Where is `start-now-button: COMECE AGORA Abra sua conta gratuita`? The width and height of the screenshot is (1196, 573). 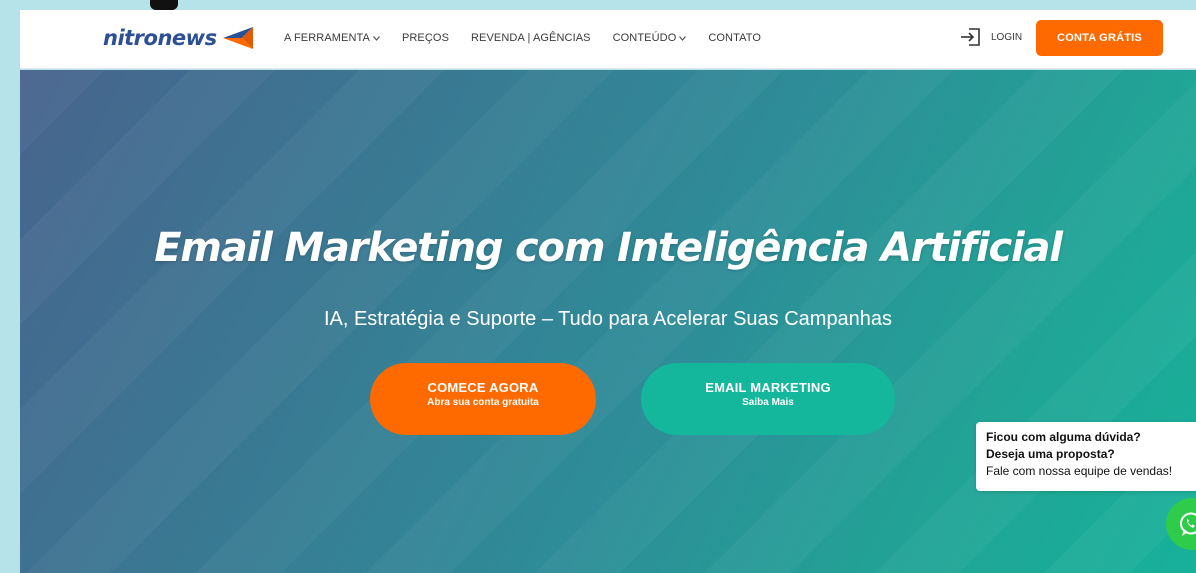
start-now-button: COMECE AGORA Abra sua conta gratuita is located at coordinates (483, 399).